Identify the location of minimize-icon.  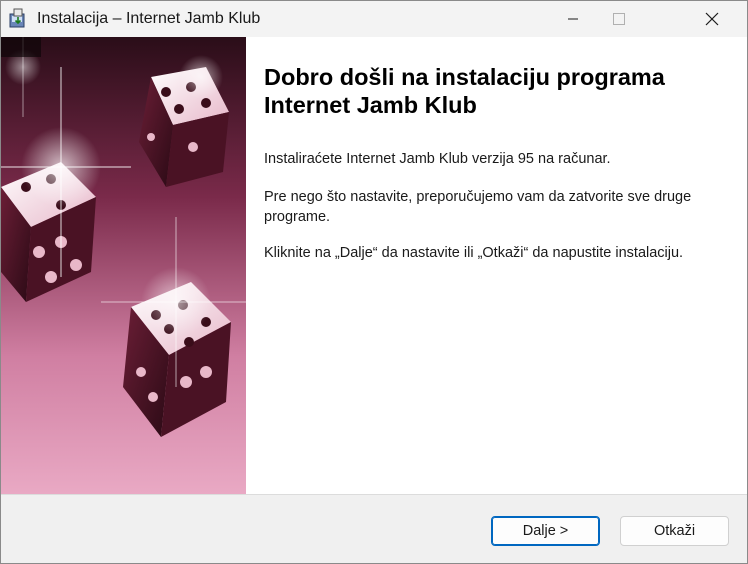
(573, 19).